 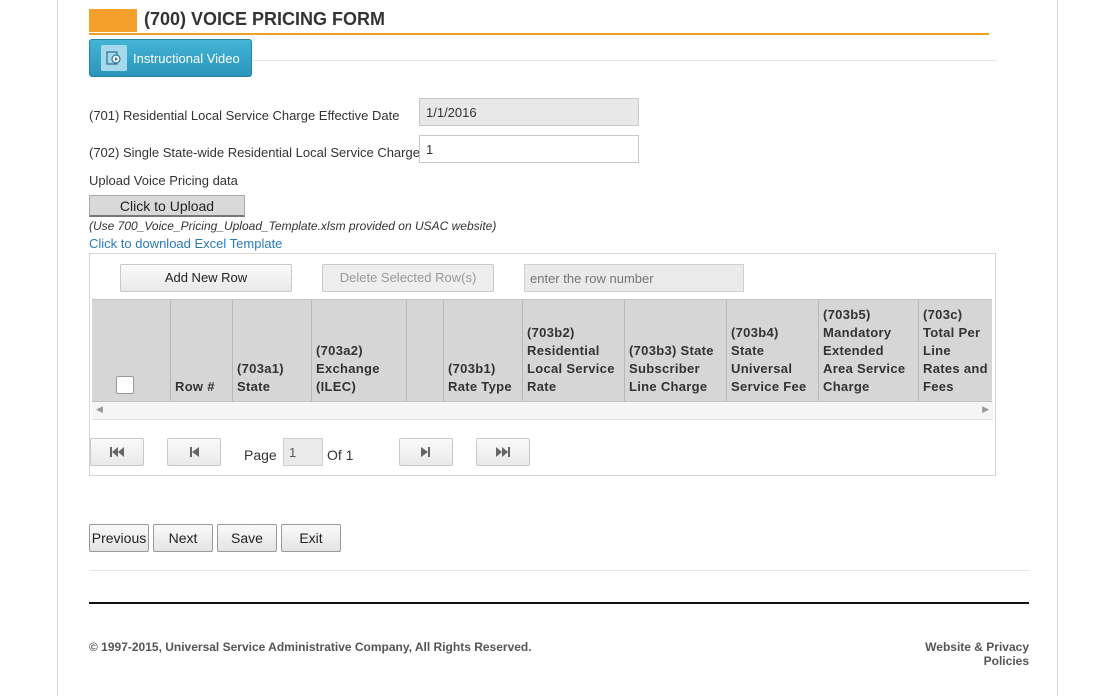 What do you see at coordinates (202, 350) in the screenshot?
I see `column-row-number: Row #` at bounding box center [202, 350].